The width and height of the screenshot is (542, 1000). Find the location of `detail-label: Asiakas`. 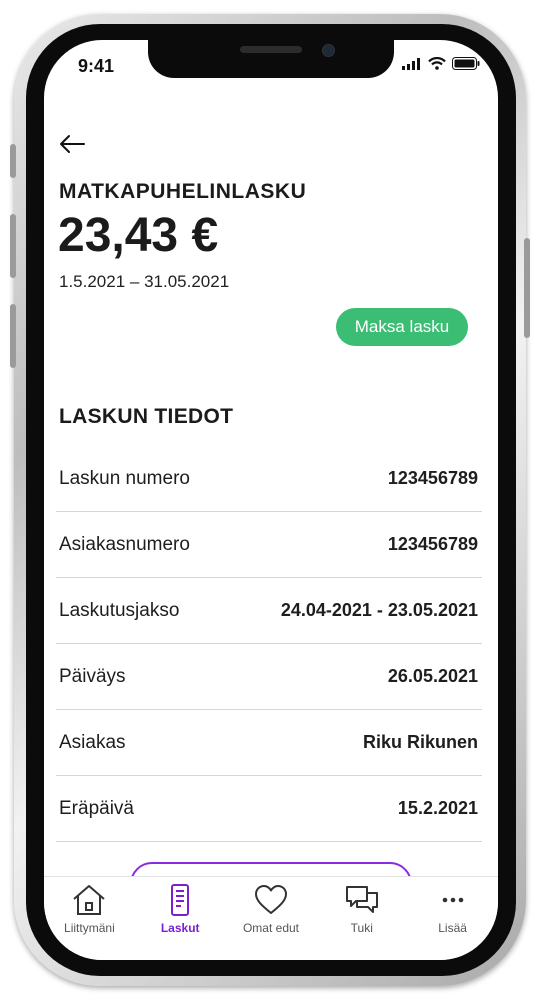

detail-label: Asiakas is located at coordinates (92, 742).